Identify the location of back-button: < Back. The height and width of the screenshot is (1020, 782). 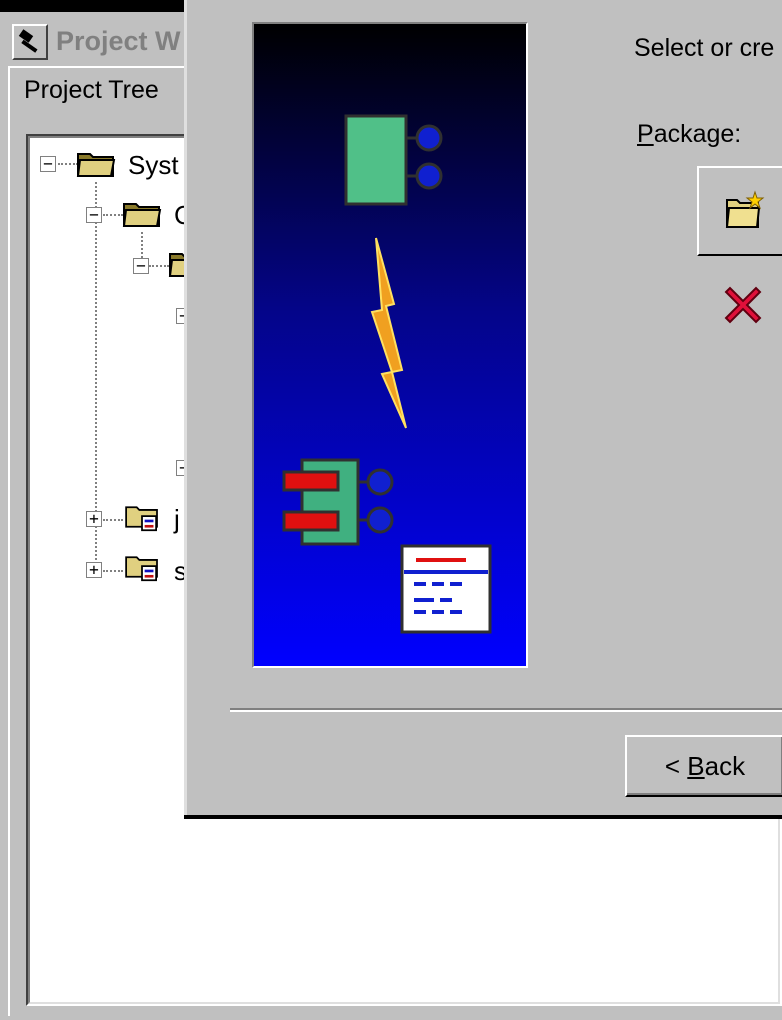
(703, 766).